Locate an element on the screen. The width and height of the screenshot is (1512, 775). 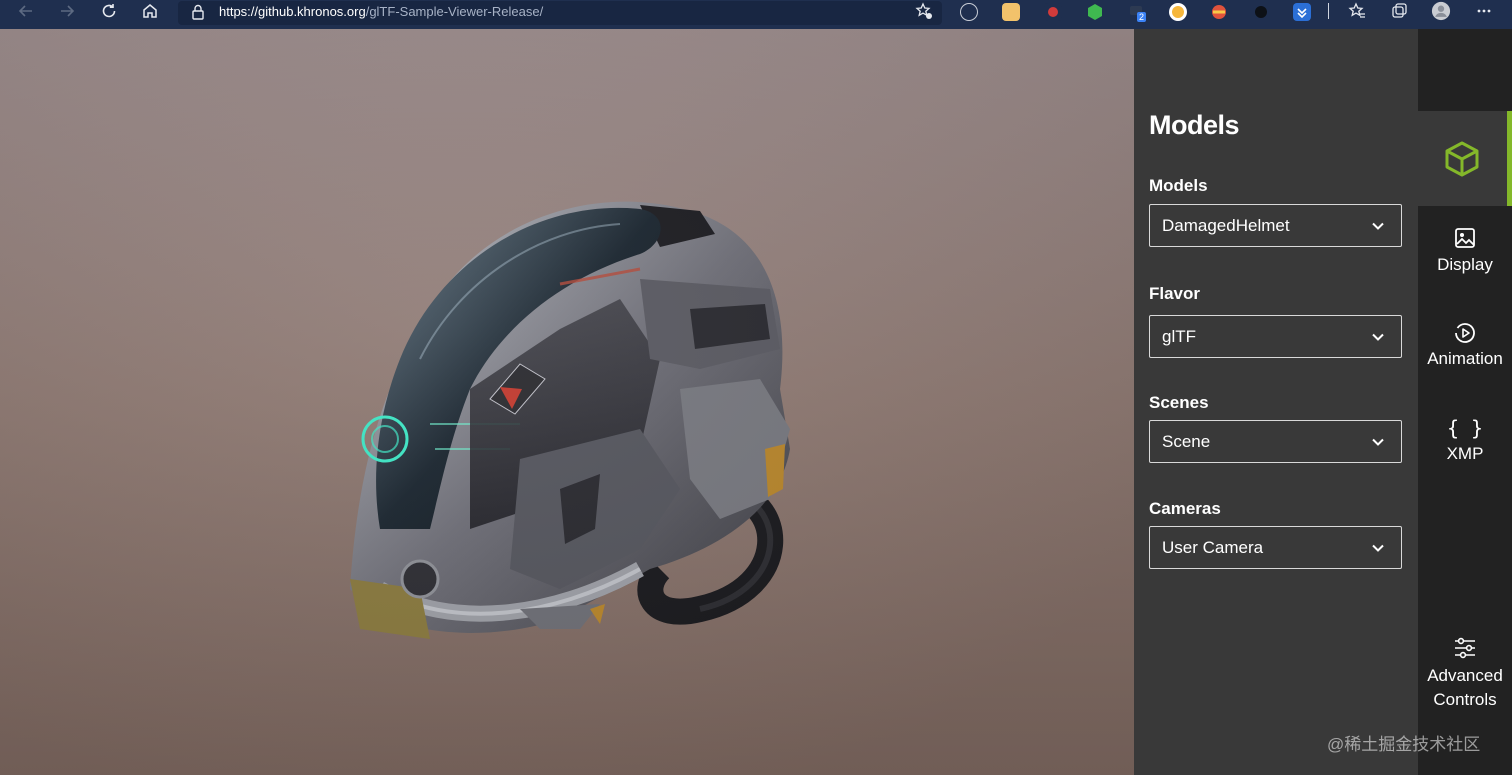
url-host: https://github.khronos.org is located at coordinates (292, 11).